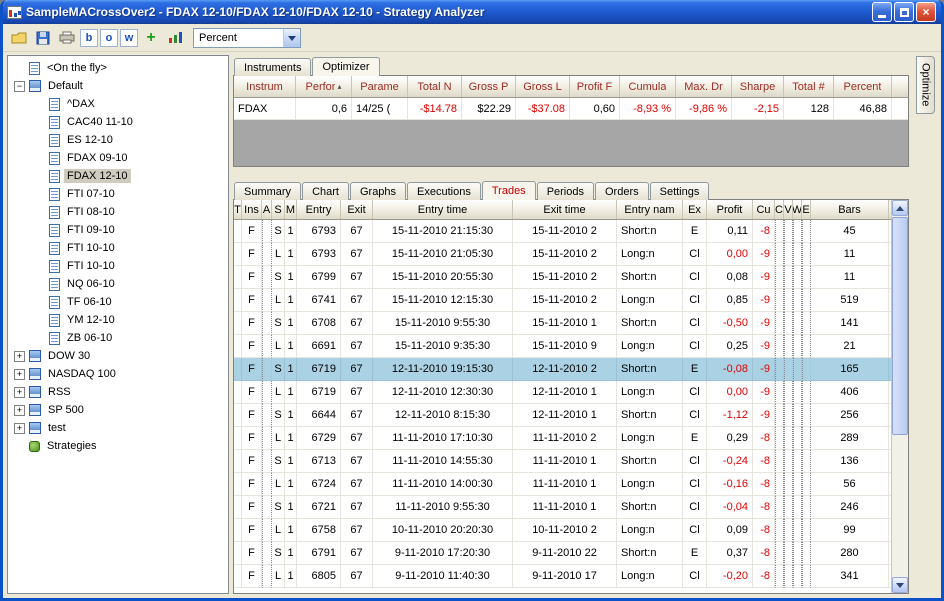  I want to click on optimizer-column-perfor: Perfor ▴, so click(324, 86).